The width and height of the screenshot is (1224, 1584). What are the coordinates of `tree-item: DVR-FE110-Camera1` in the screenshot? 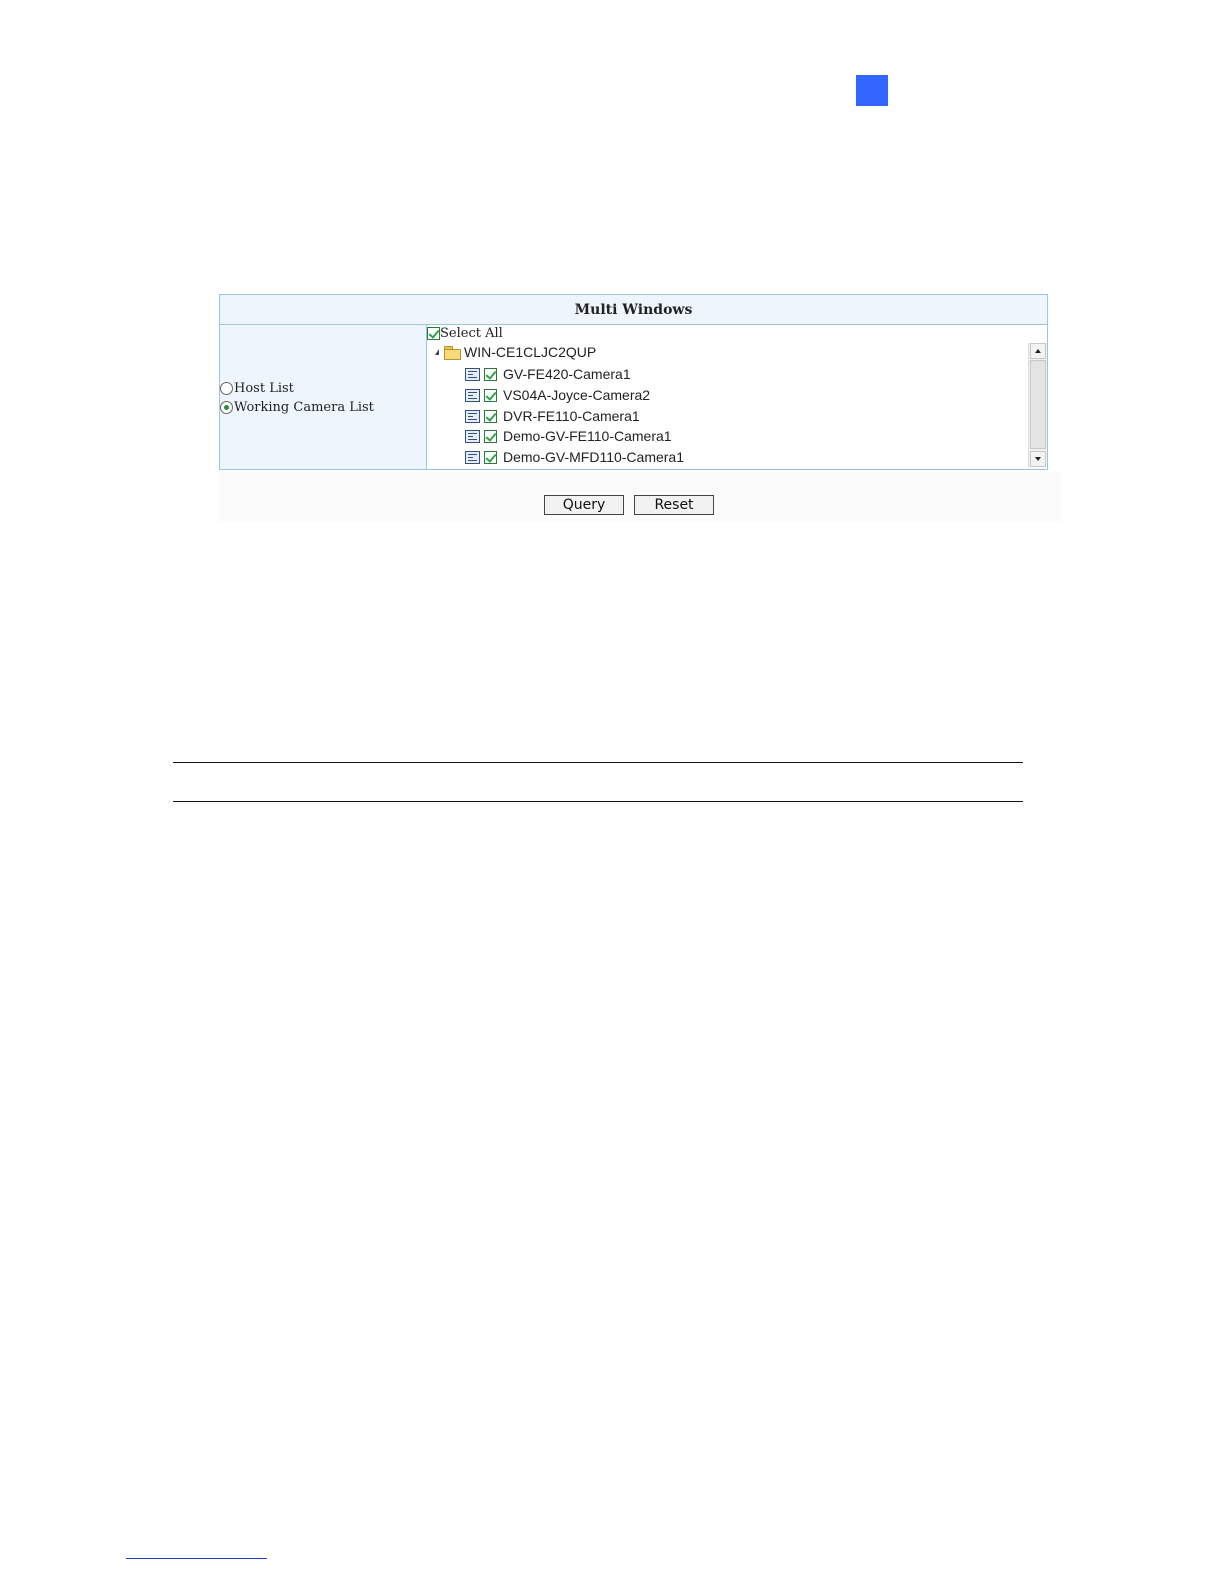 It's located at (552, 416).